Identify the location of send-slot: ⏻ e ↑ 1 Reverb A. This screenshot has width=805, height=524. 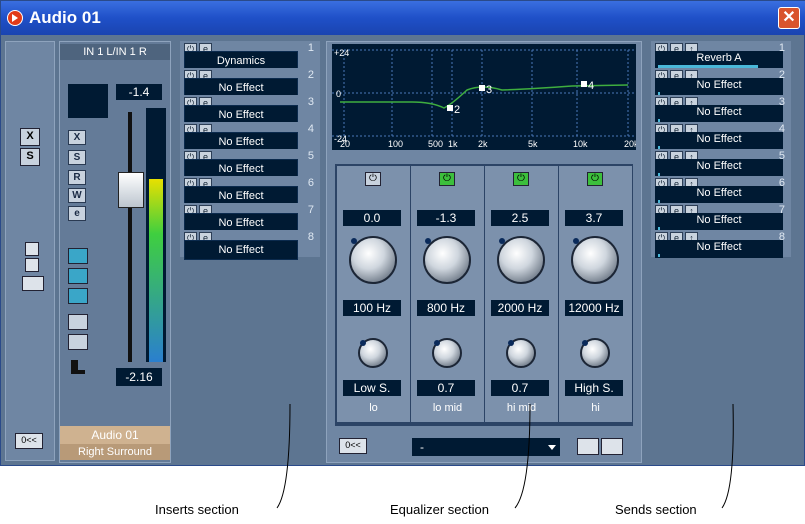
(721, 55).